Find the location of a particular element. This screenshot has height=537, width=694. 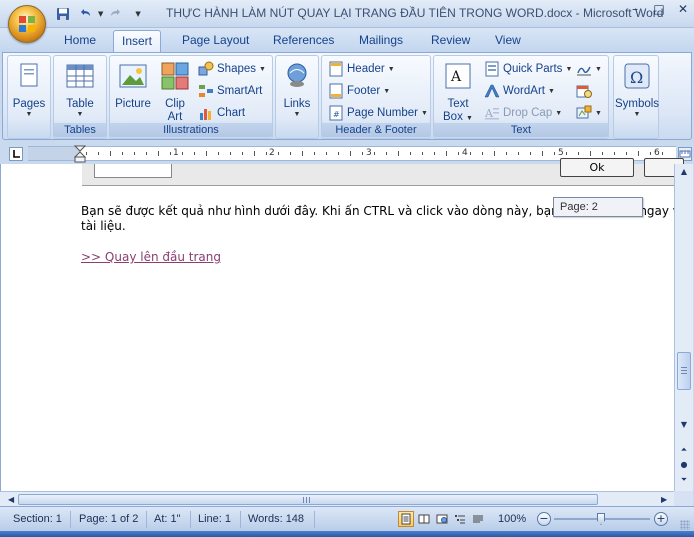

drop-cap-dropdown-icon: ▼ is located at coordinates (559, 113).